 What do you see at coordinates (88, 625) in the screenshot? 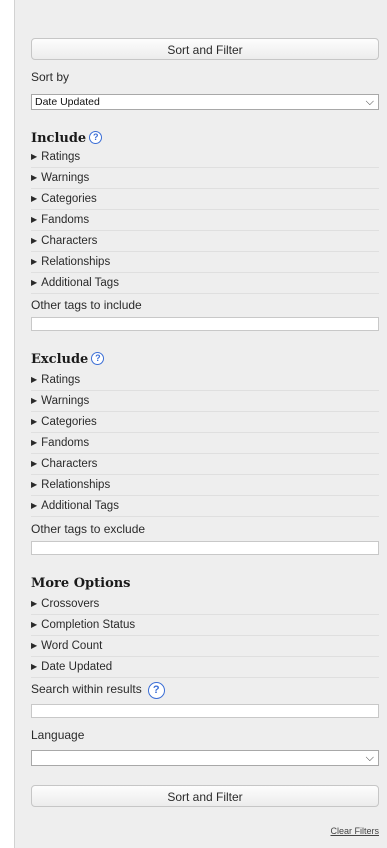
I see `more-item-label: Completion Status` at bounding box center [88, 625].